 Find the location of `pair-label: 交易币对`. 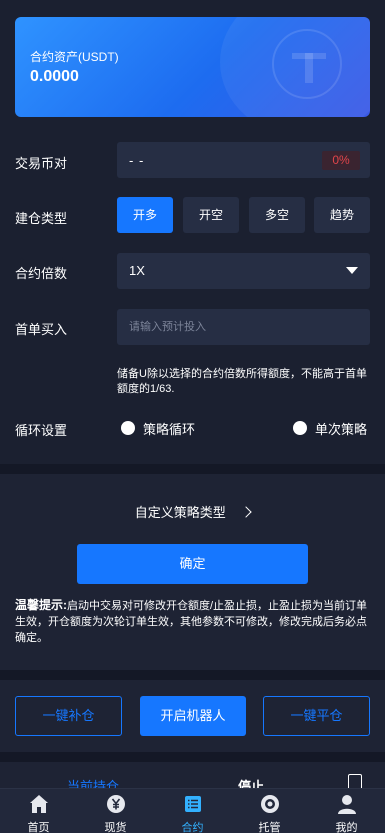

pair-label: 交易币对 is located at coordinates (41, 163).